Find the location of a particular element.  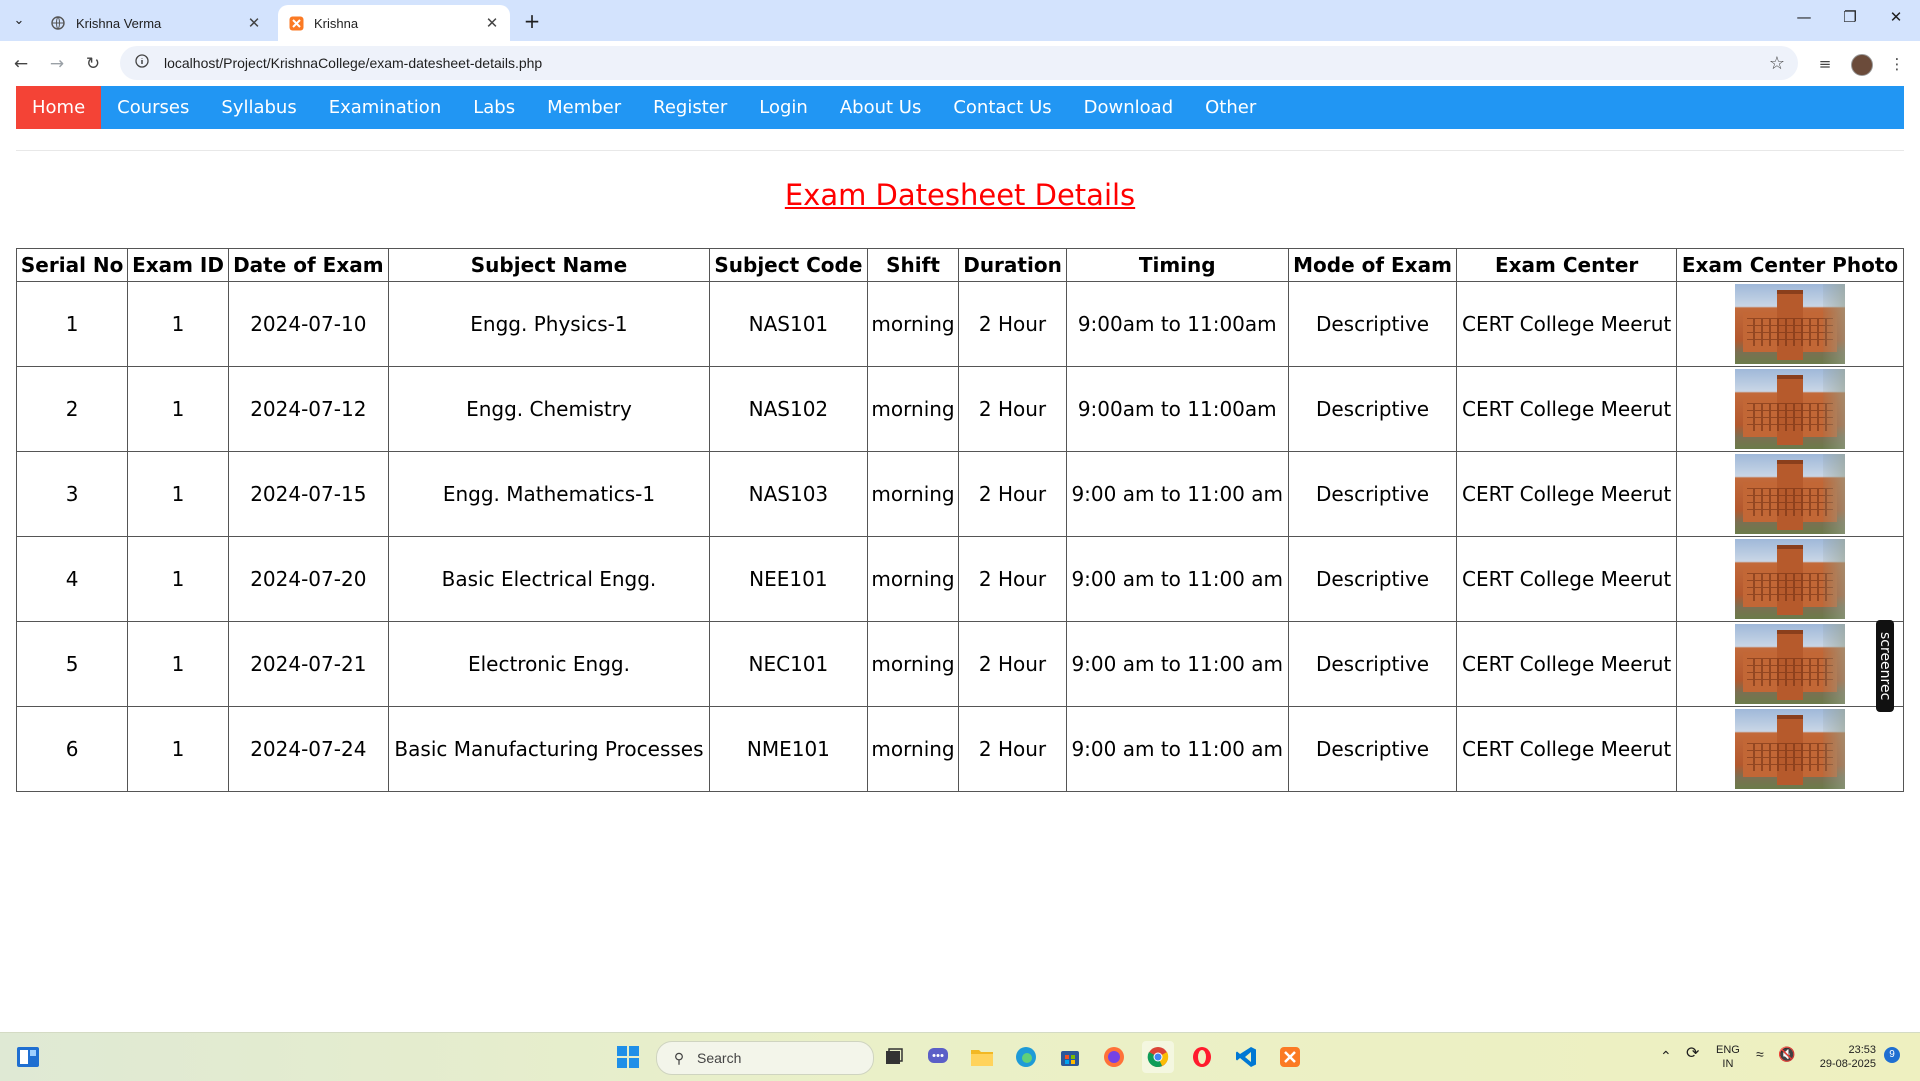

header-mode-of-exam: Mode of Exam is located at coordinates (1372, 265).